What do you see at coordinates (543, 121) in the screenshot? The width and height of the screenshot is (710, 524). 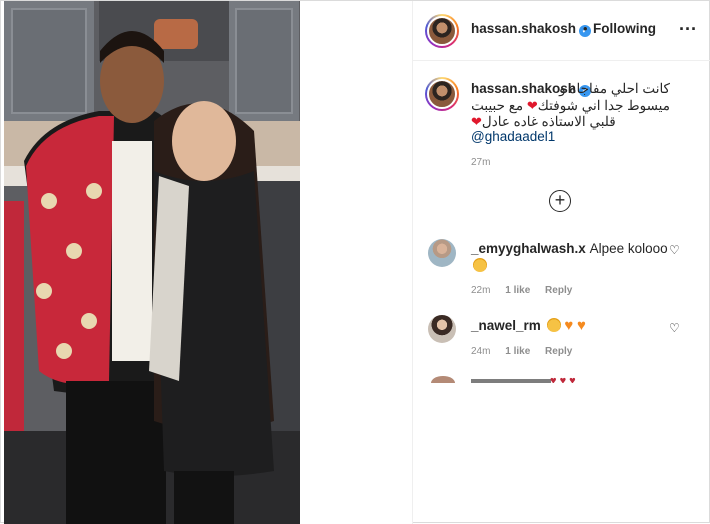 I see `caption-line-3: ❤قلبي الاستاذه غاده عادل` at bounding box center [543, 121].